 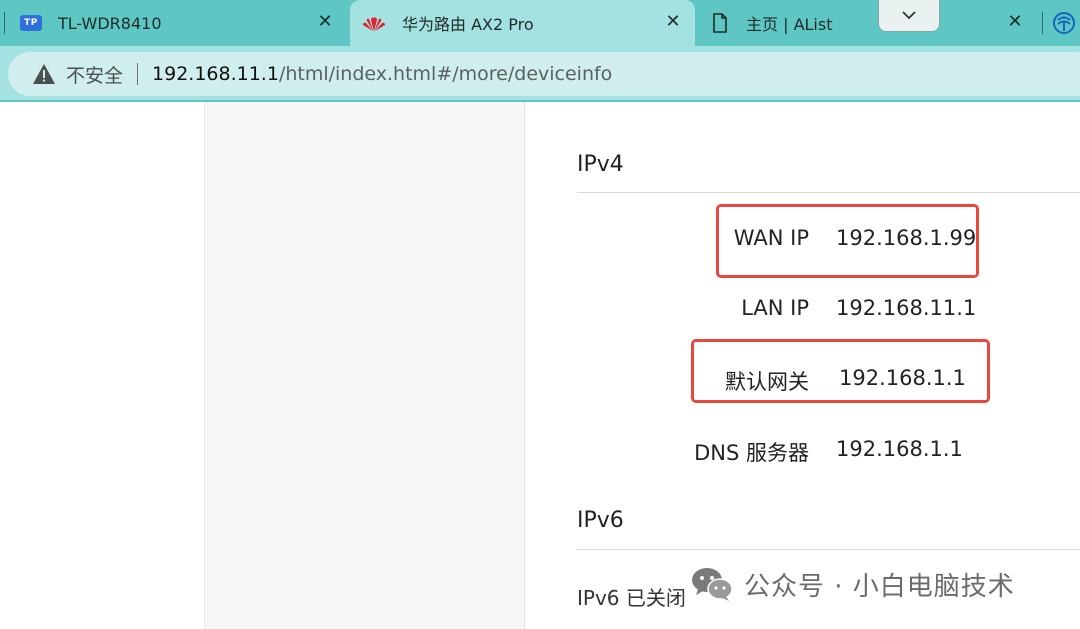 What do you see at coordinates (31, 23) in the screenshot?
I see `tp-link-icon: TP` at bounding box center [31, 23].